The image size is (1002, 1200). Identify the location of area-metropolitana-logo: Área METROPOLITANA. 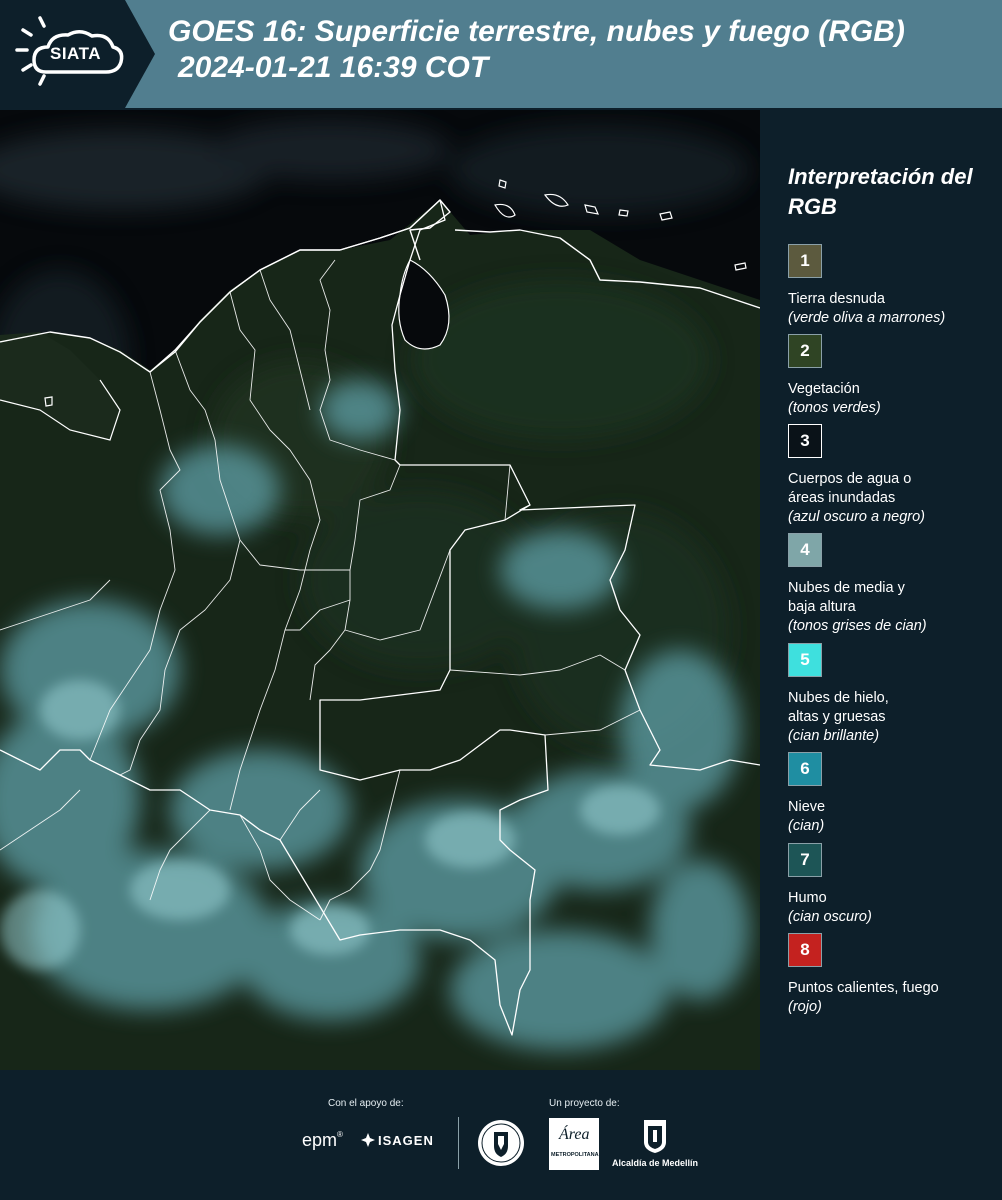
(574, 1144).